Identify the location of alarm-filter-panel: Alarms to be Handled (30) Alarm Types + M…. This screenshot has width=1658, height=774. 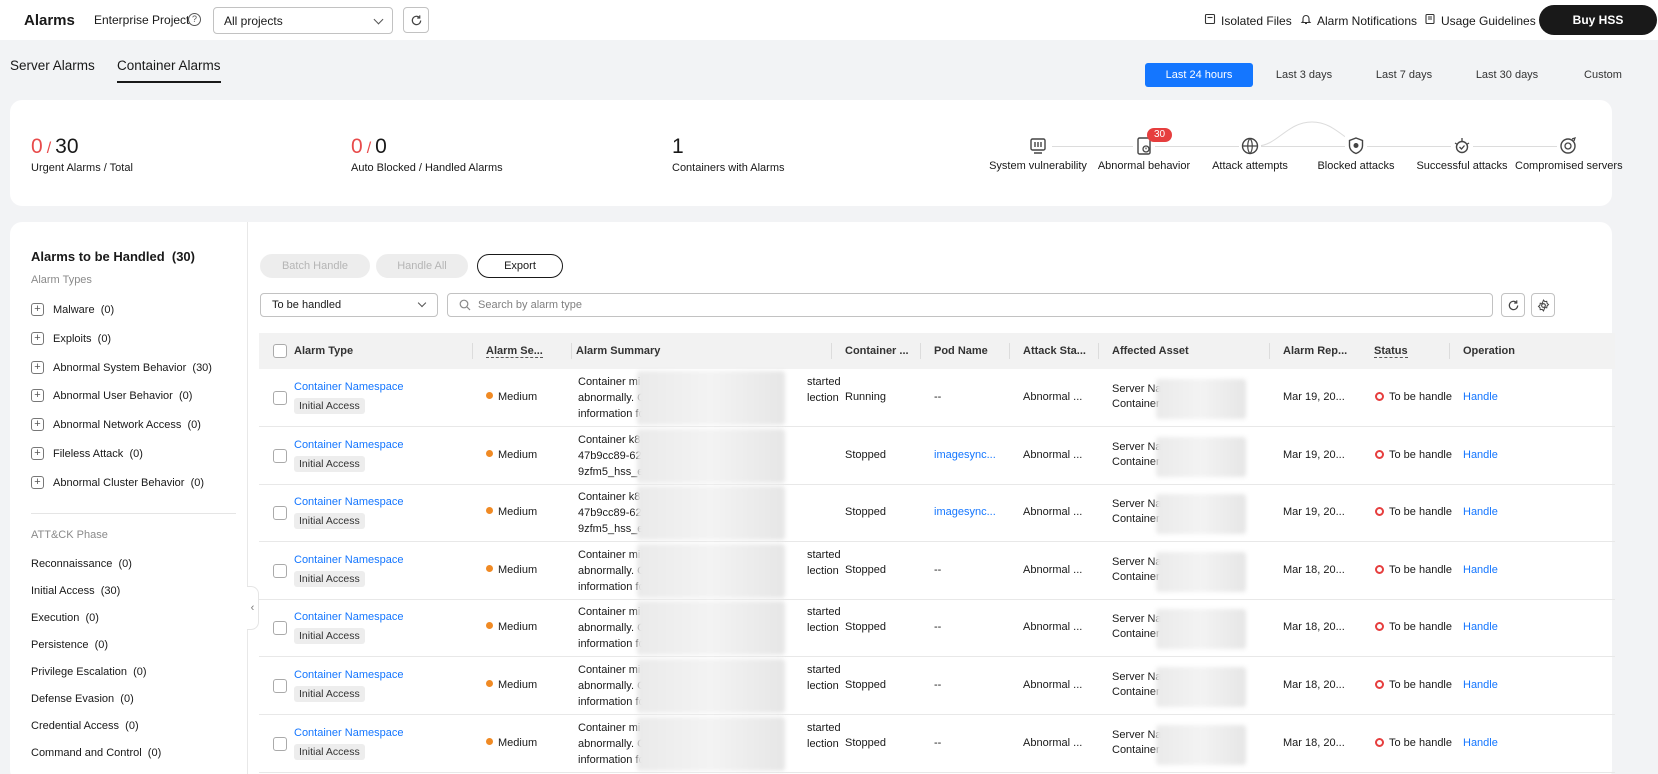
(129, 498).